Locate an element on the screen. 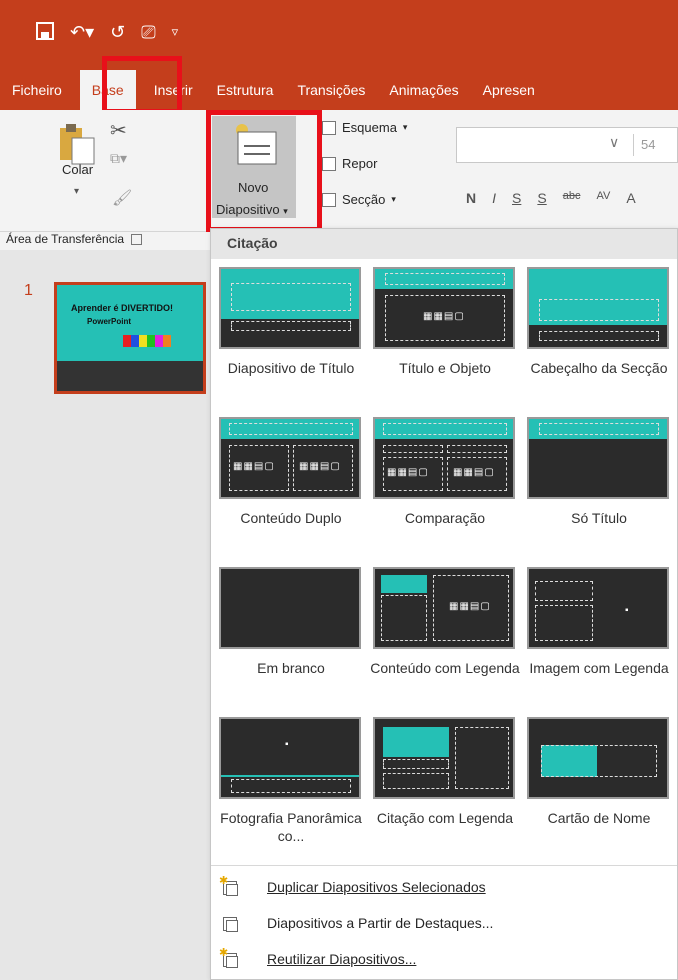  strikethrough-button: abc is located at coordinates (572, 198).